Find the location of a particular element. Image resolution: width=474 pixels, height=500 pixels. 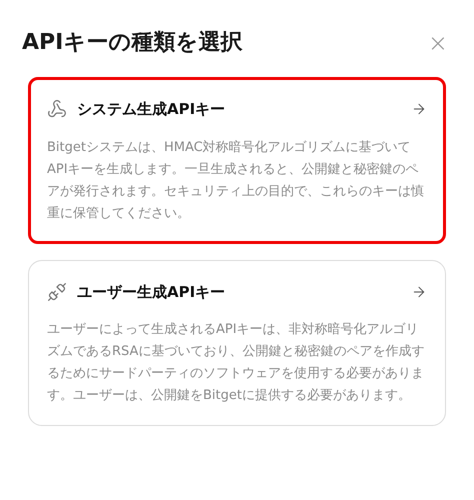

option-title: ユーザー生成APIキー is located at coordinates (151, 292).